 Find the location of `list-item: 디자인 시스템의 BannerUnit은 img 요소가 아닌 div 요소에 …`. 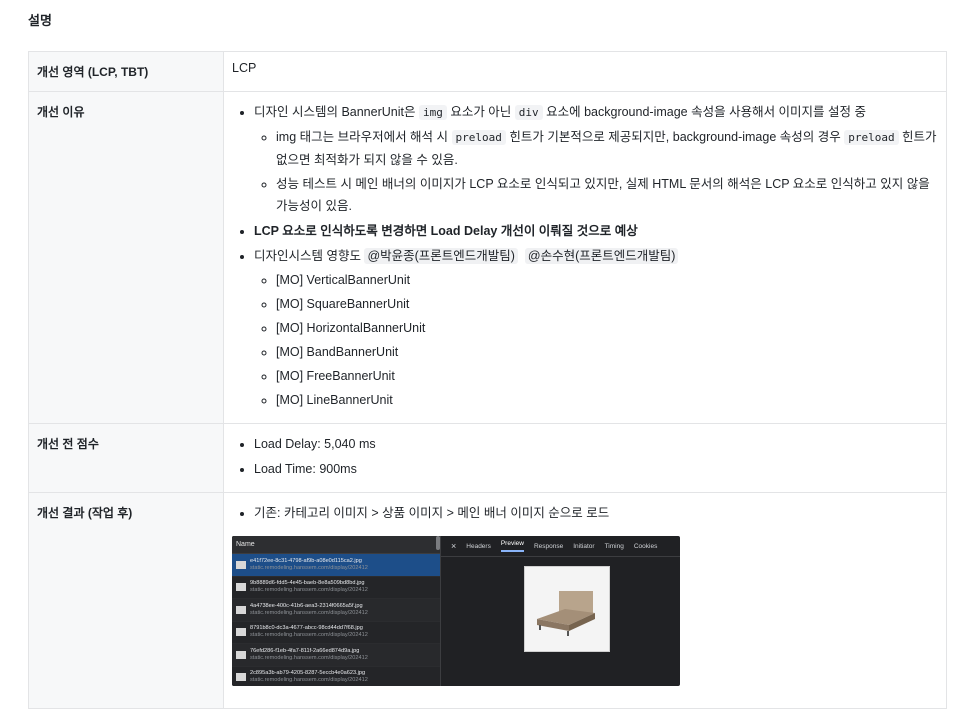

list-item: 디자인 시스템의 BannerUnit은 img 요소가 아닌 div 요소에 … is located at coordinates (596, 159).